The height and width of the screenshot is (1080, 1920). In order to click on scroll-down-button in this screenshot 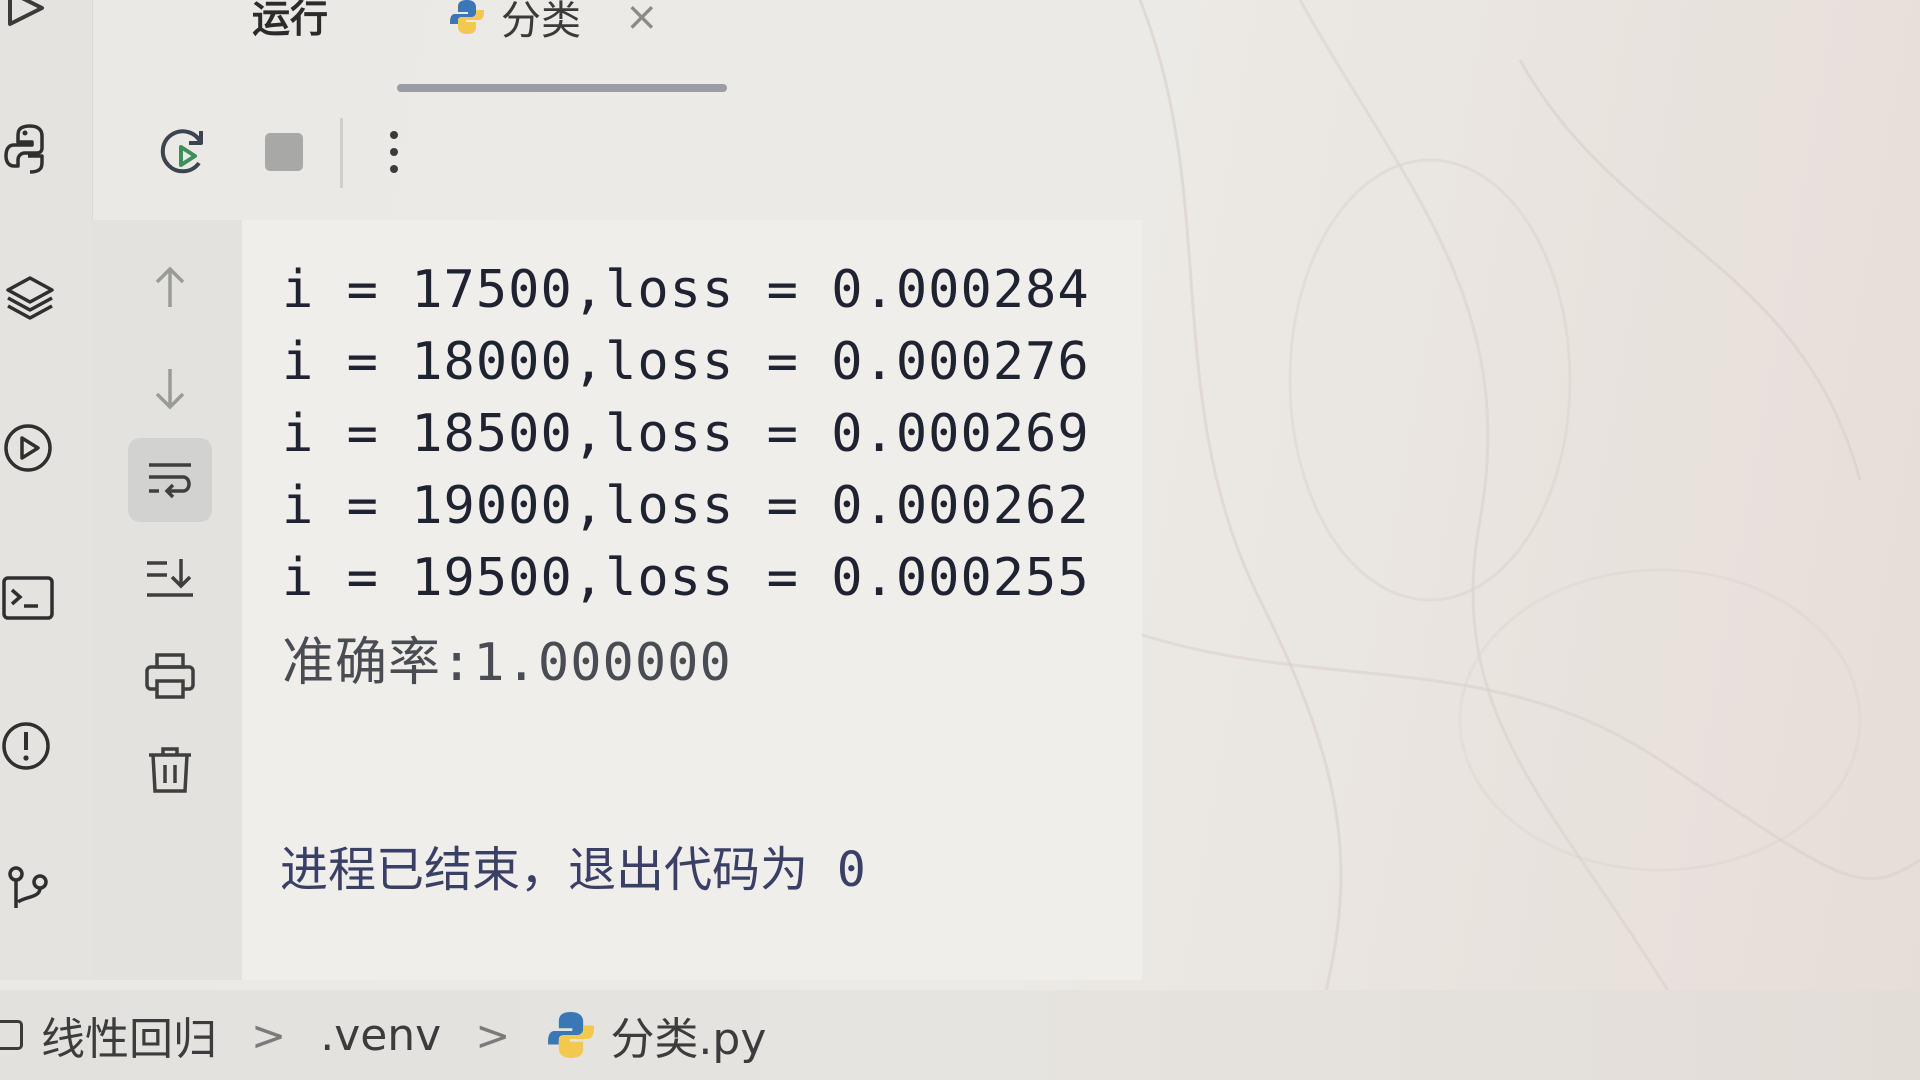, I will do `click(170, 388)`.